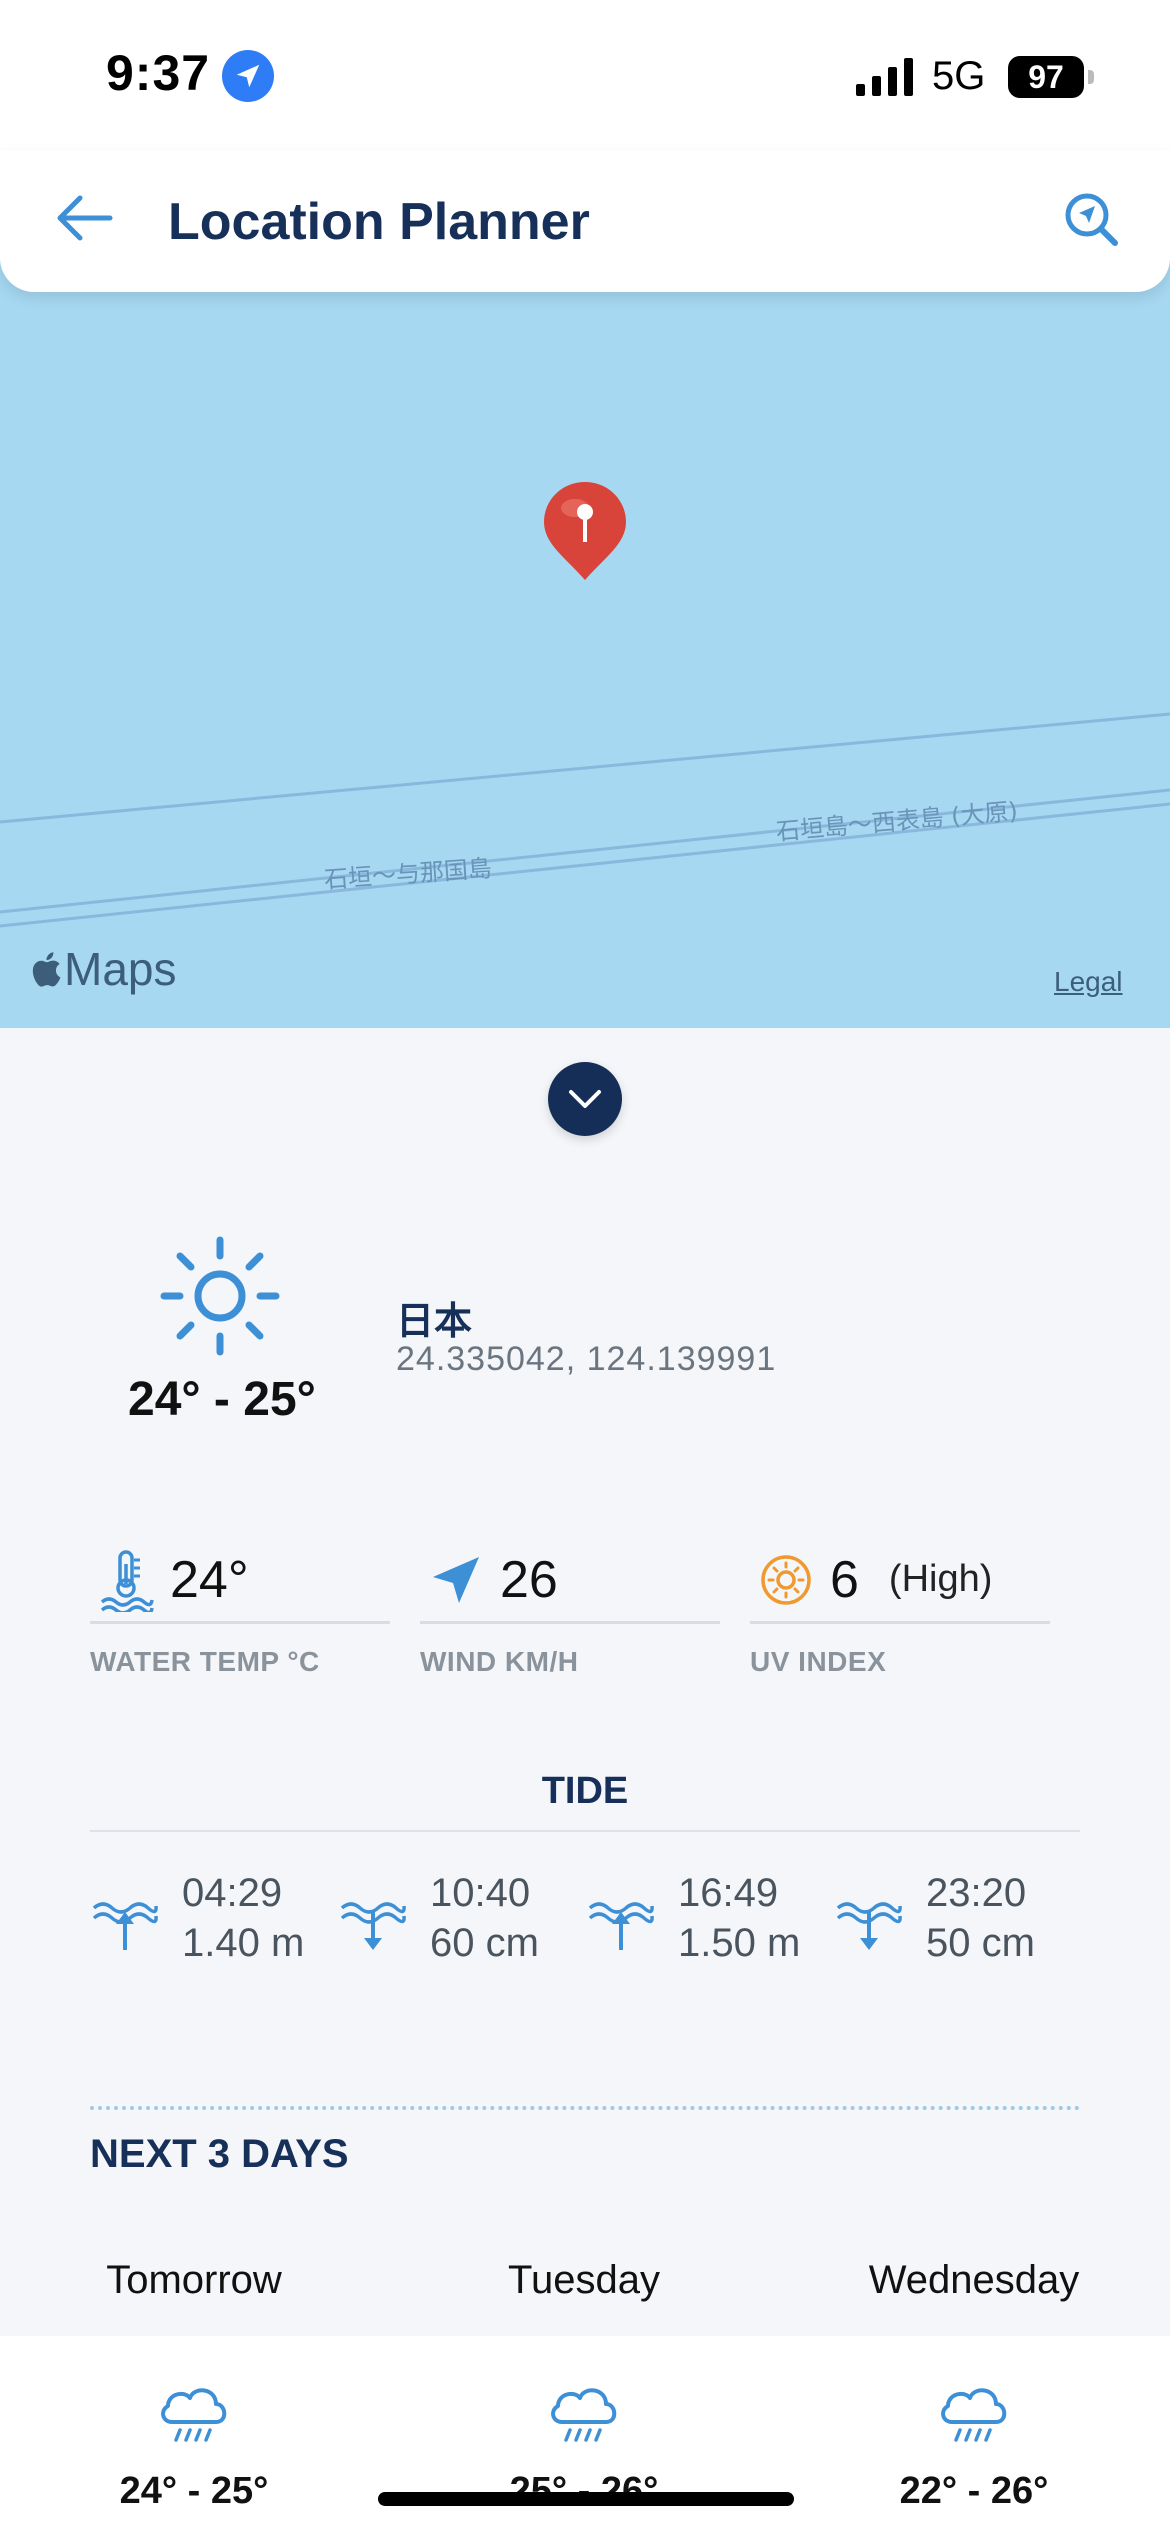 The height and width of the screenshot is (2532, 1170). I want to click on uv-sun-icon, so click(786, 1580).